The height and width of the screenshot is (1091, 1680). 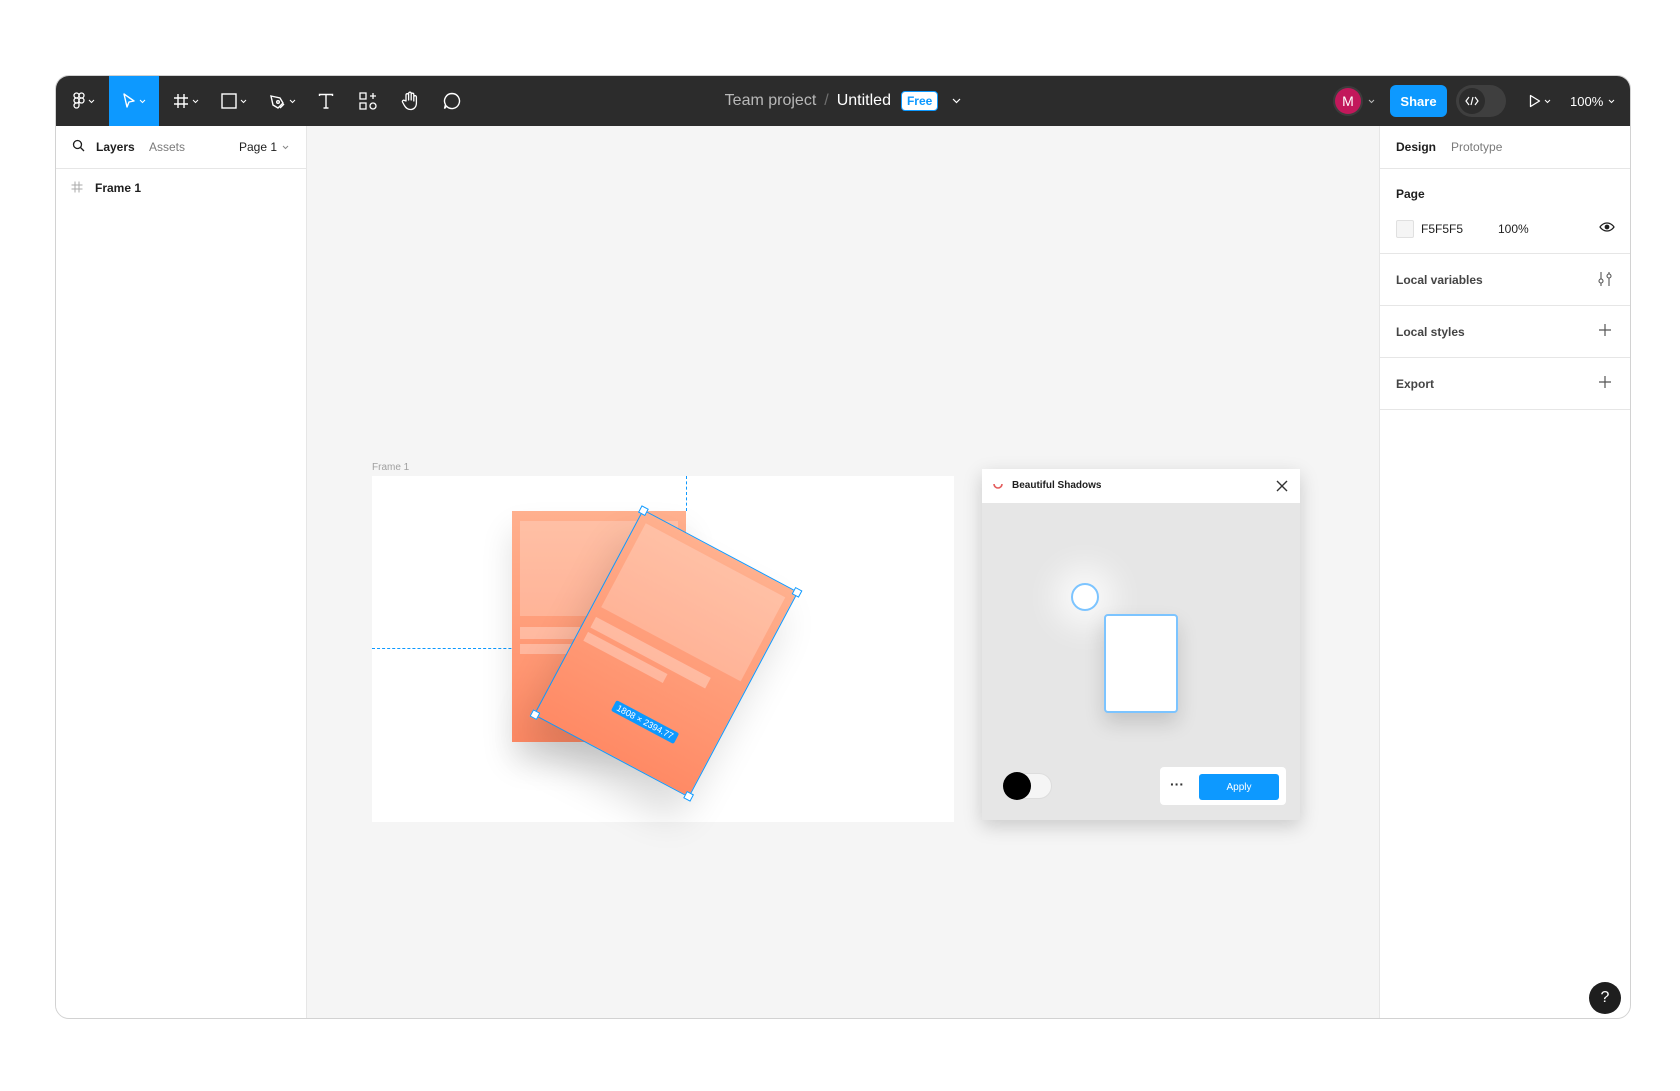 What do you see at coordinates (181, 572) in the screenshot?
I see `layers-panel: Layers Assets Page 1 Frame 1` at bounding box center [181, 572].